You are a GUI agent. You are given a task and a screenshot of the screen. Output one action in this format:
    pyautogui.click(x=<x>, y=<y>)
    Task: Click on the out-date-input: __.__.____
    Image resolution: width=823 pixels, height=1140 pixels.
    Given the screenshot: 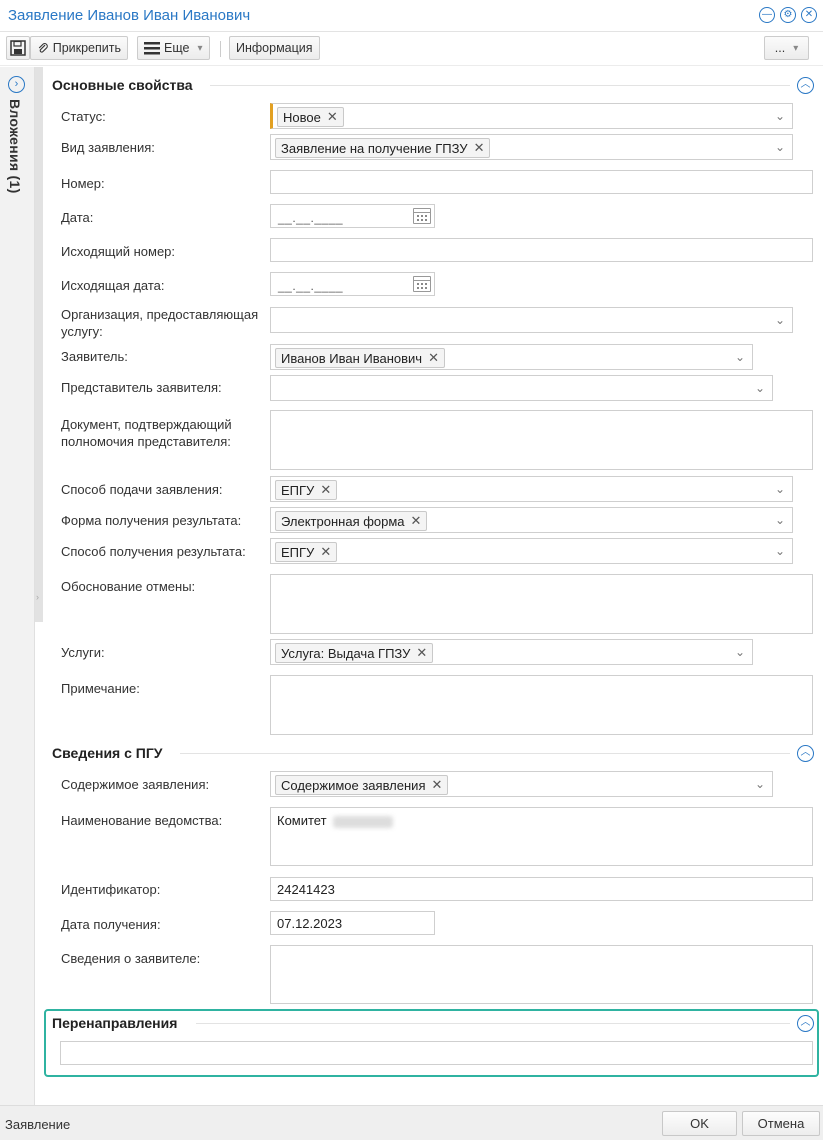 What is the action you would take?
    pyautogui.click(x=352, y=284)
    